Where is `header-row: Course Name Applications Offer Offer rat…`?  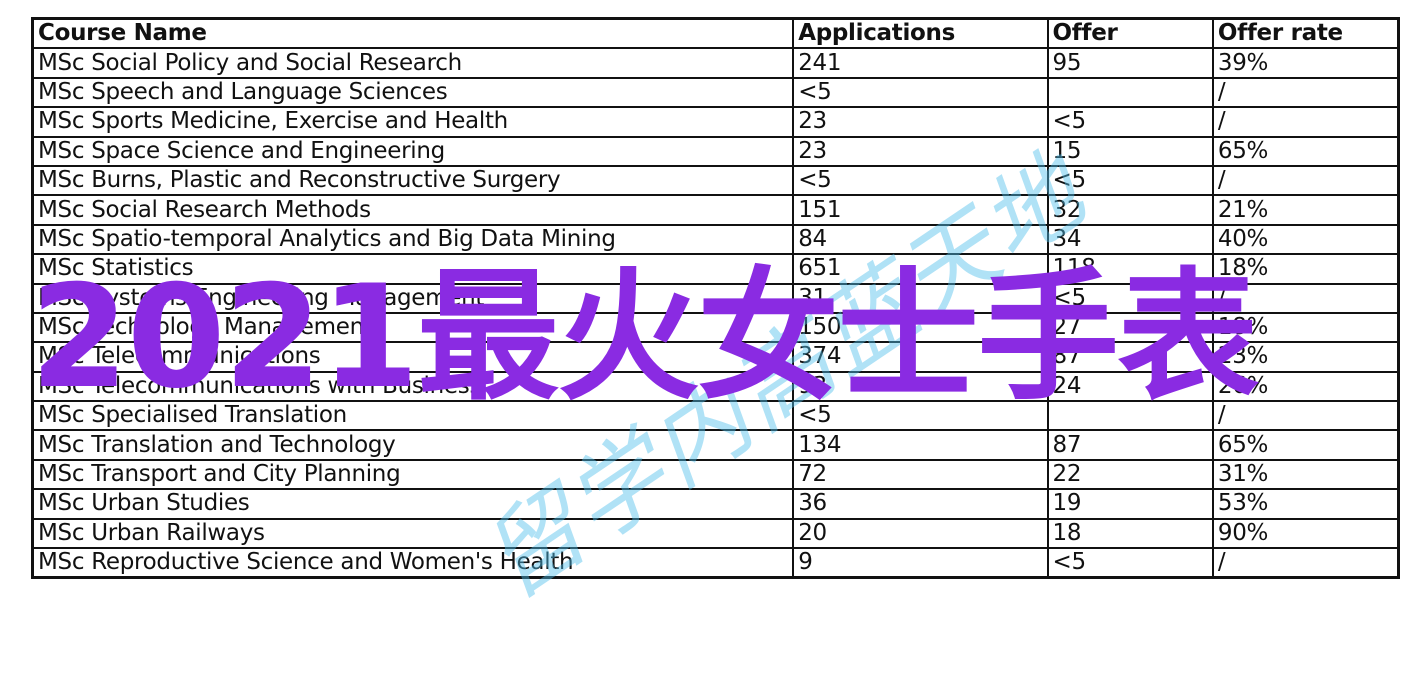
header-row: Course Name Applications Offer Offer rat… is located at coordinates (715, 33).